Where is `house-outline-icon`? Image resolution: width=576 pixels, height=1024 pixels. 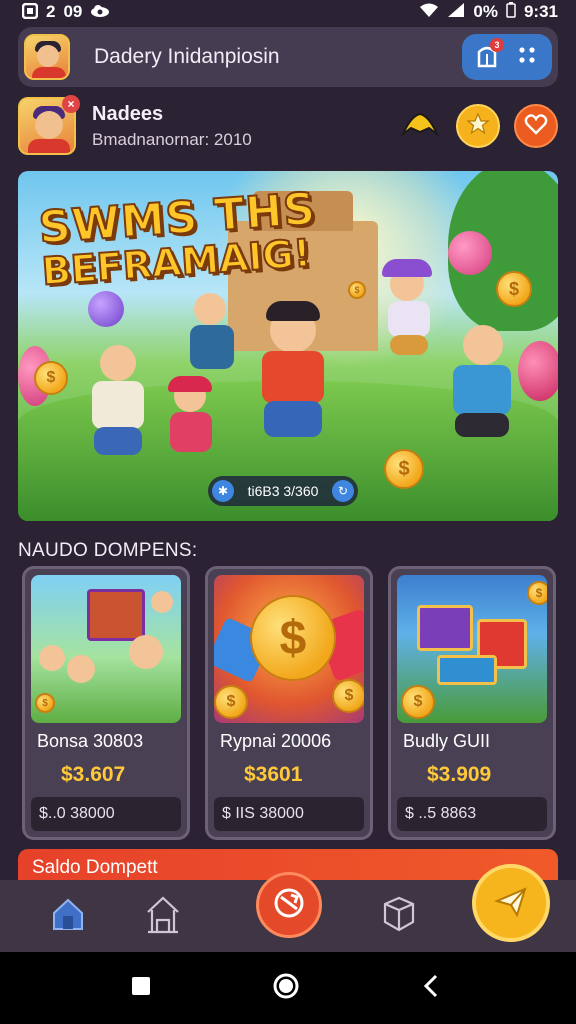 house-outline-icon is located at coordinates (163, 916).